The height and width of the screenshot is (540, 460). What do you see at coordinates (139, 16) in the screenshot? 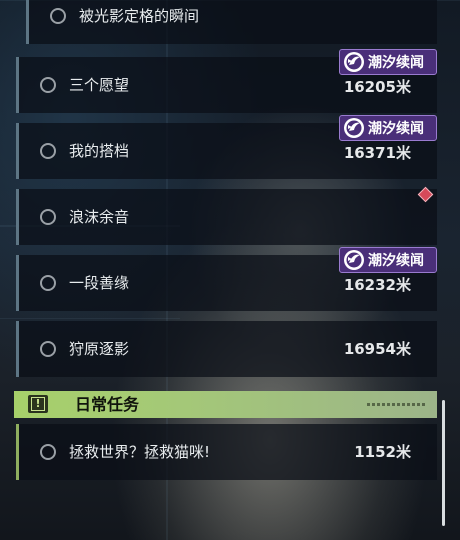
I see `quest-title: 被光影定格的瞬间` at bounding box center [139, 16].